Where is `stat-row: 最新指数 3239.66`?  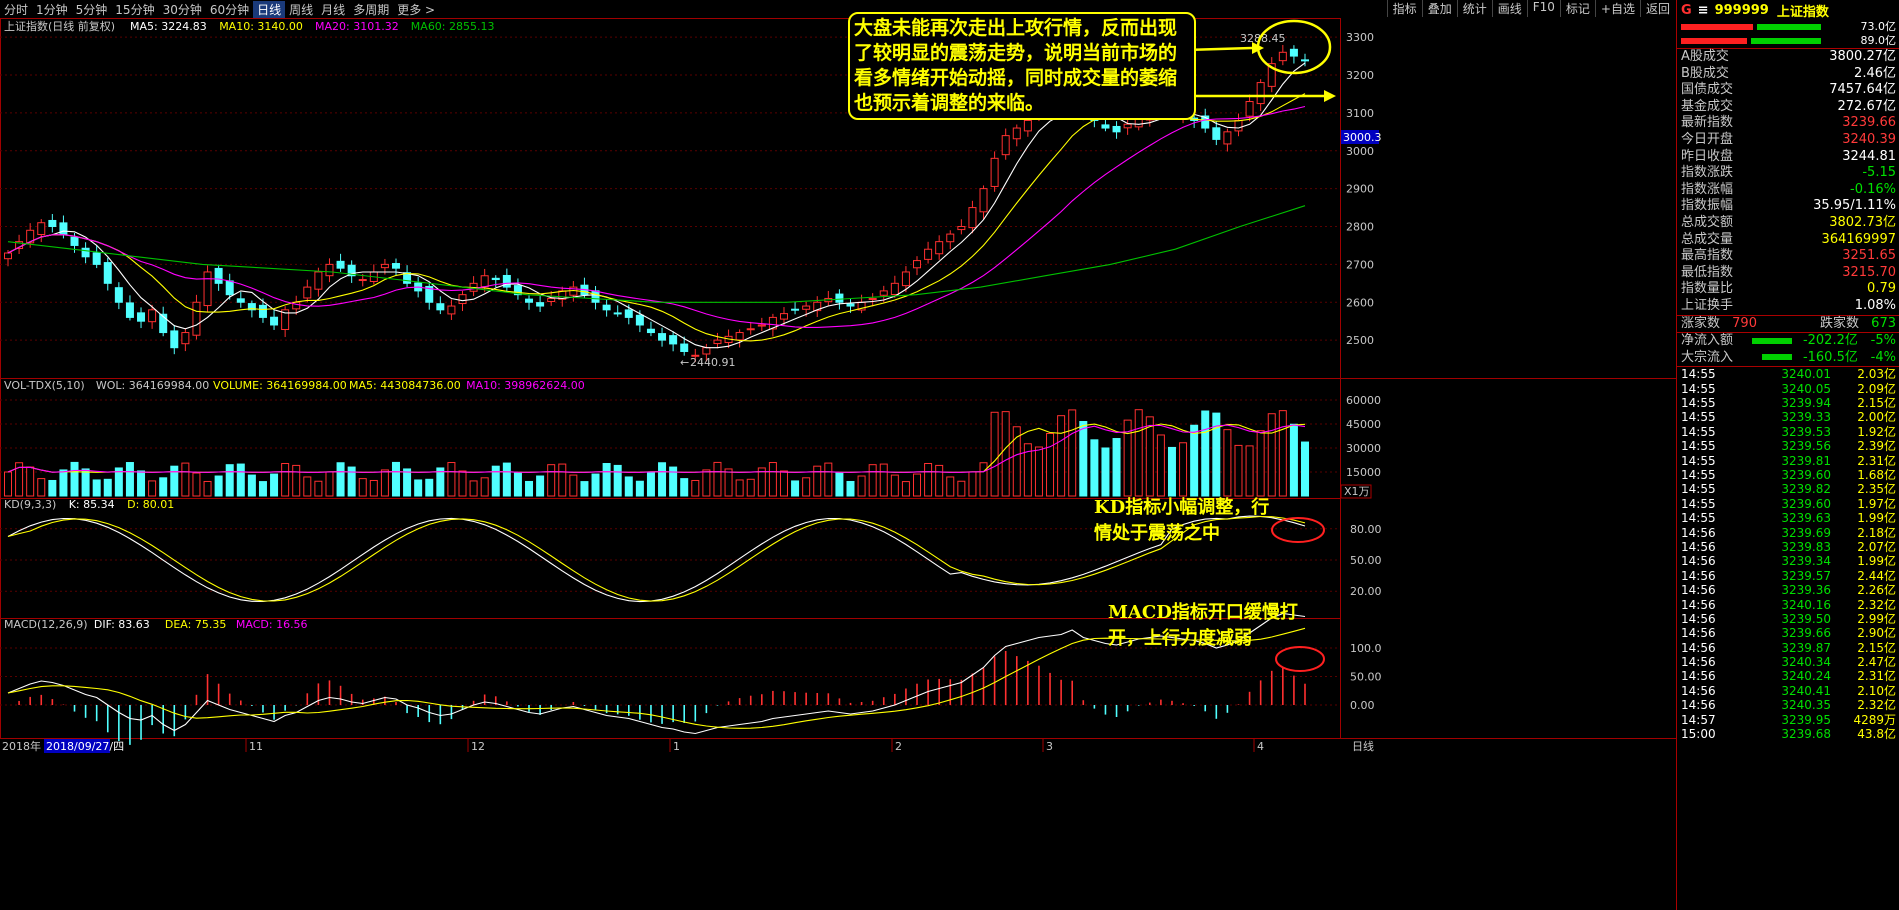 stat-row: 最新指数 3239.66 is located at coordinates (1788, 123).